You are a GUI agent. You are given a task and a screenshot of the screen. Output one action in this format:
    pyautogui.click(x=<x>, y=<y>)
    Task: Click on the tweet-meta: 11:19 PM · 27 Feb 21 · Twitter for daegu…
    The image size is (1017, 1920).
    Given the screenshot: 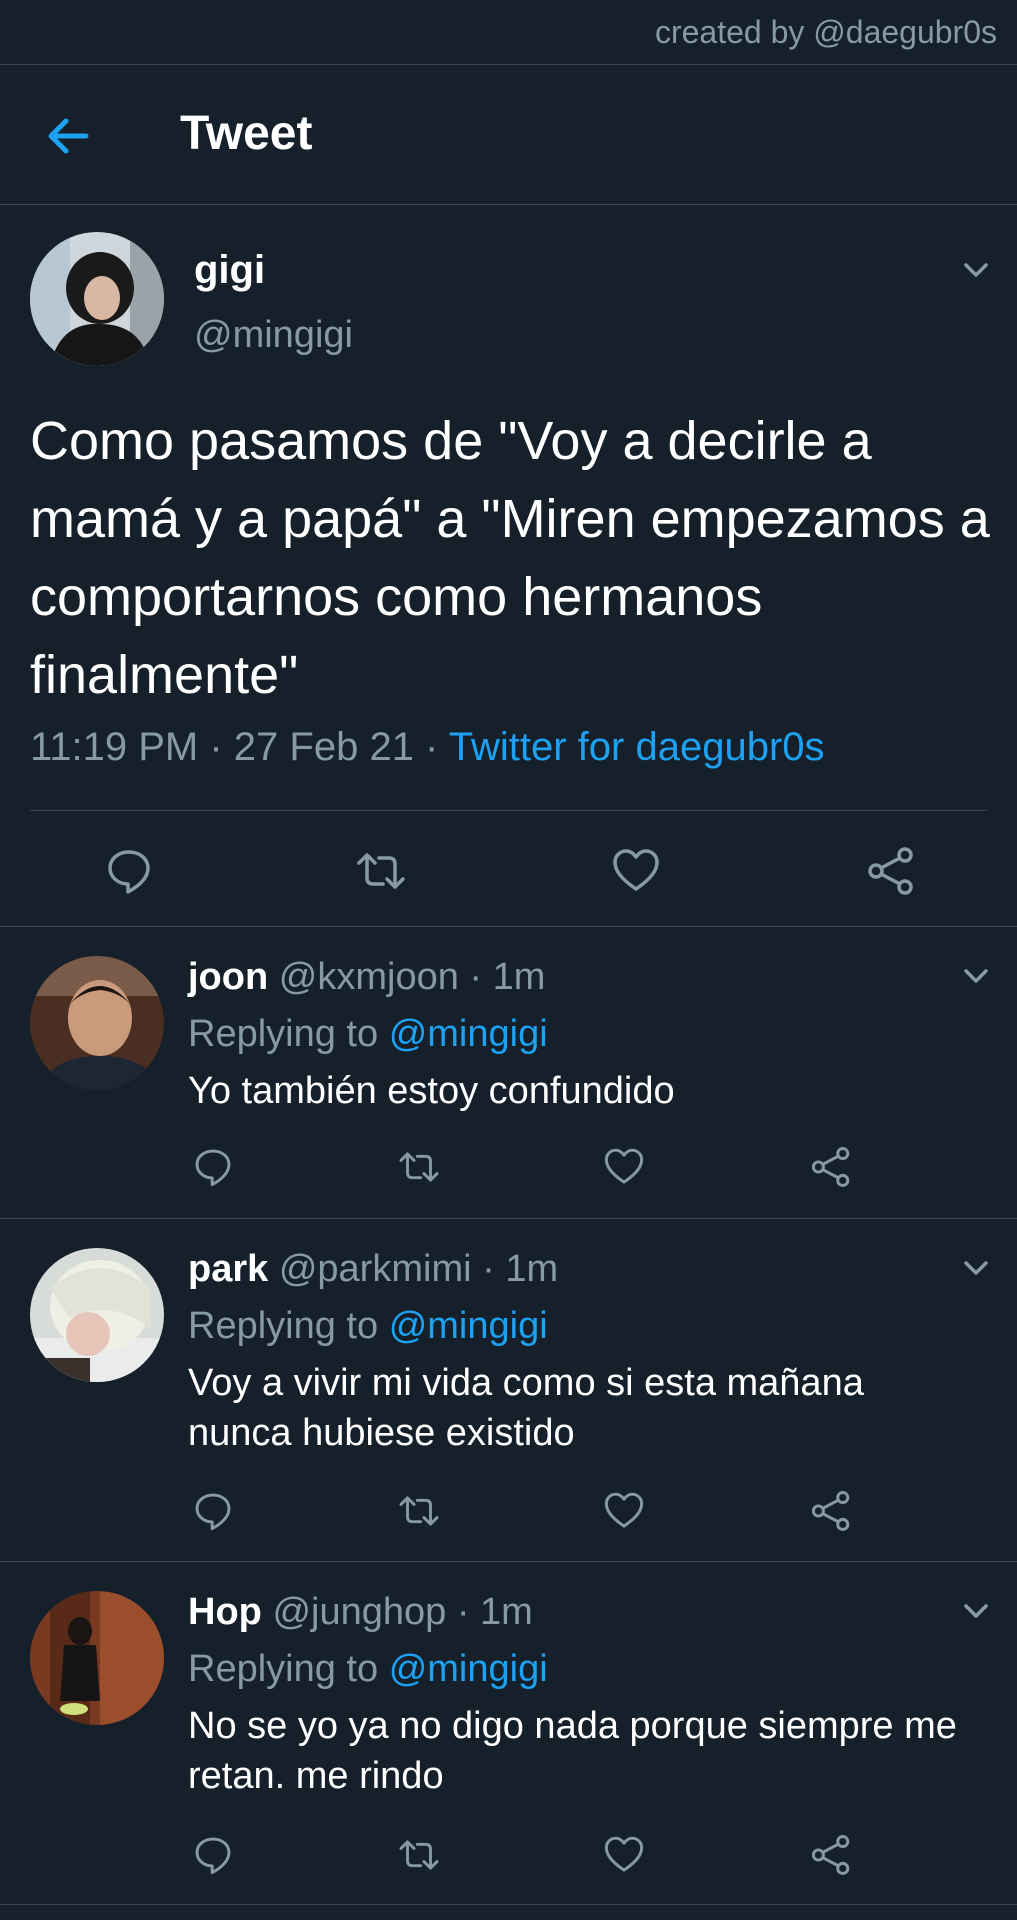 What is the action you would take?
    pyautogui.click(x=427, y=747)
    